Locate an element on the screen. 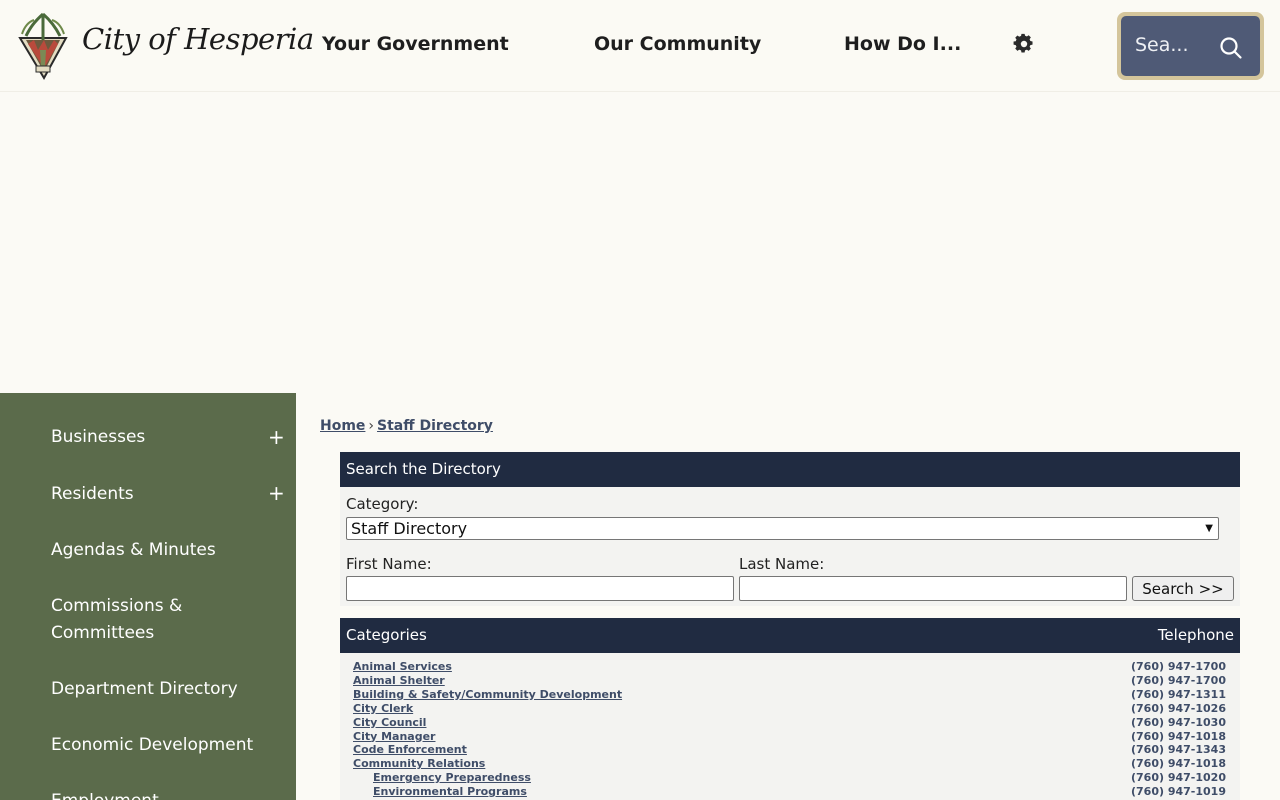  chevron-down-icon: ▼ is located at coordinates (1209, 528).